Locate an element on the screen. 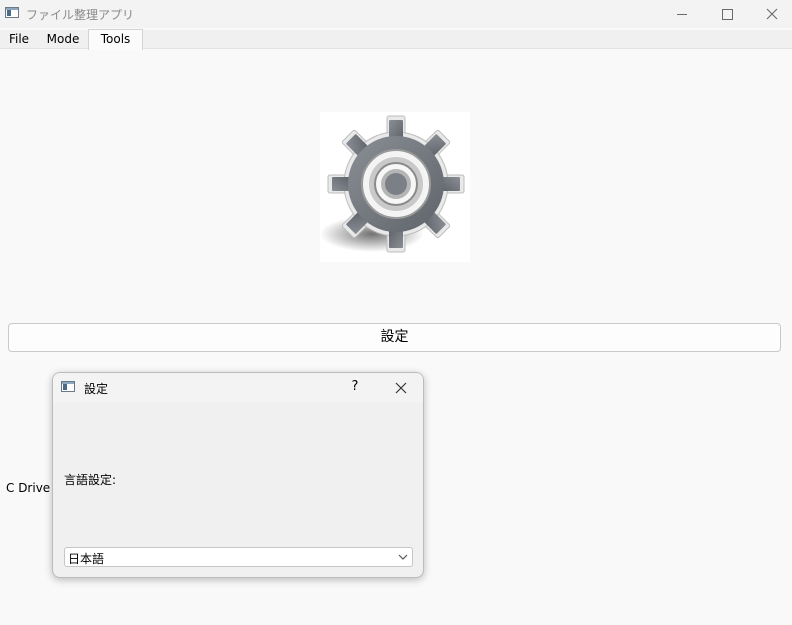 This screenshot has height=625, width=792. dialog-title-bar: 設定 ? is located at coordinates (238, 388).